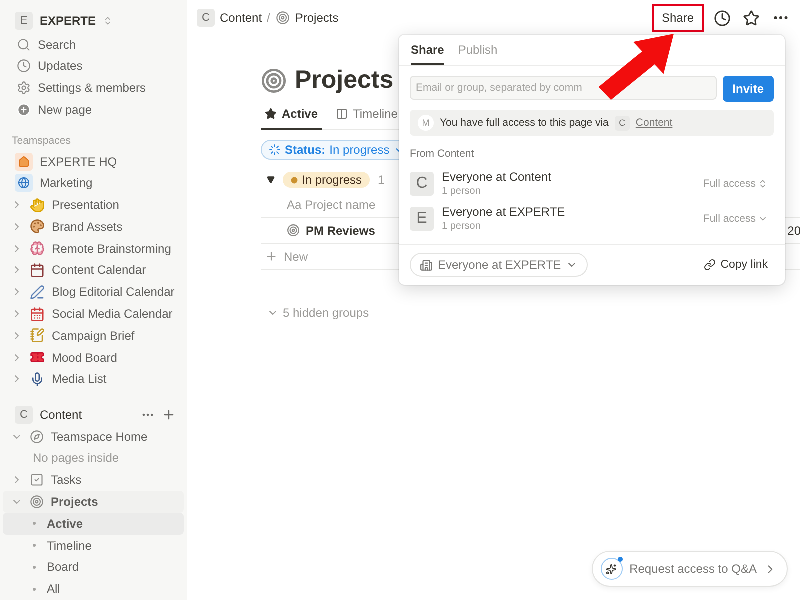  Describe the element at coordinates (344, 80) in the screenshot. I see `page-title: Projects` at that location.